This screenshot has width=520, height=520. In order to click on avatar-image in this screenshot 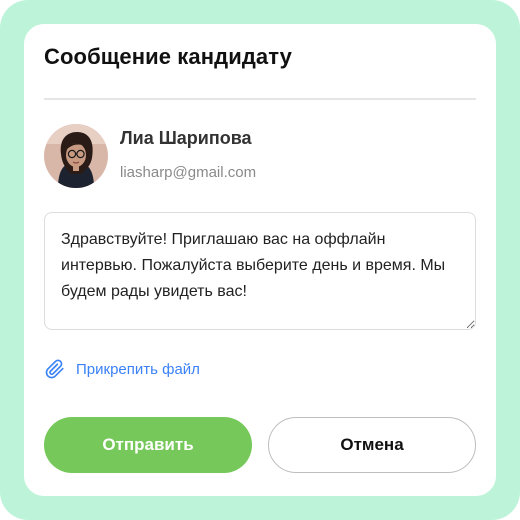, I will do `click(76, 156)`.